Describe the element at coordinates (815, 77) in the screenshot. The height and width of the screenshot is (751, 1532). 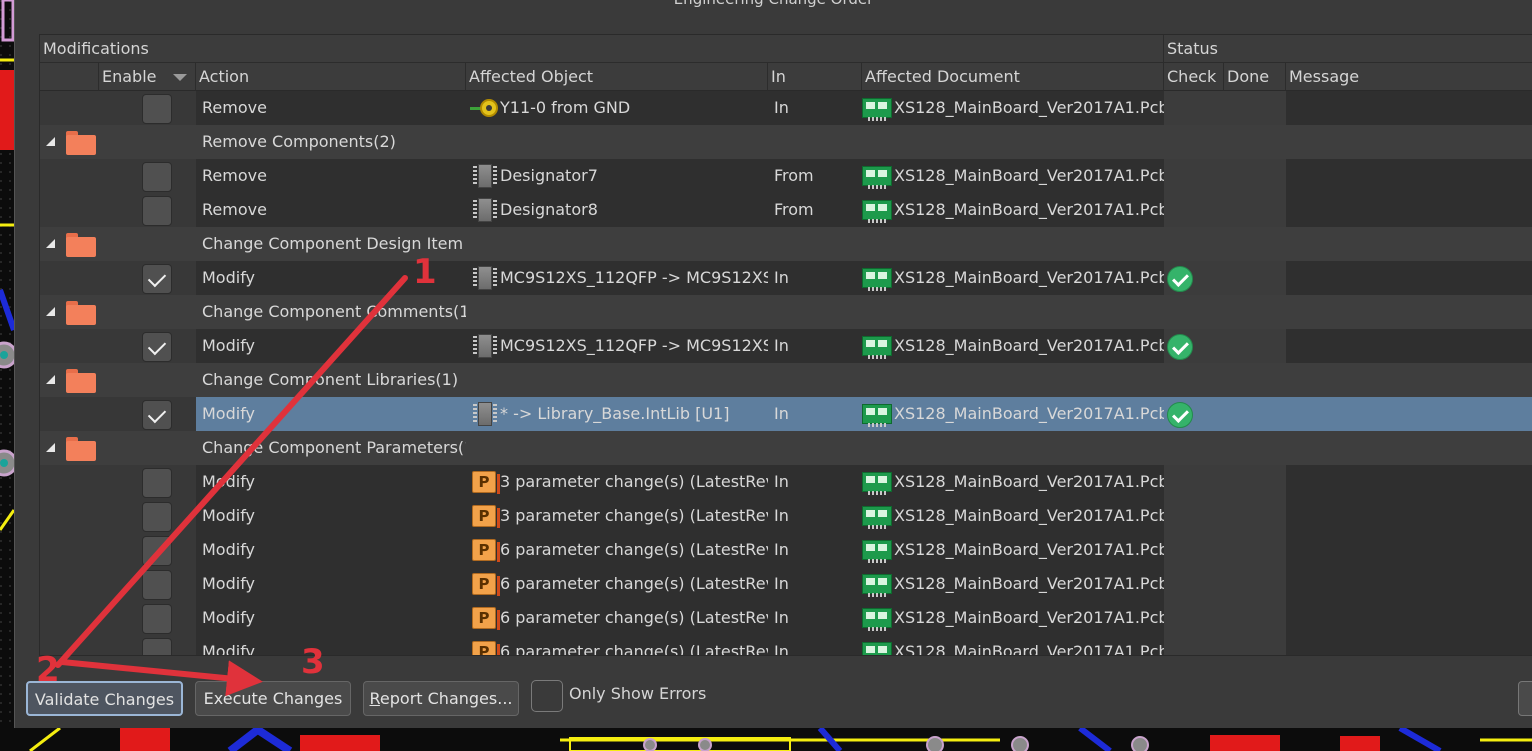
I see `column-header-in: In` at that location.